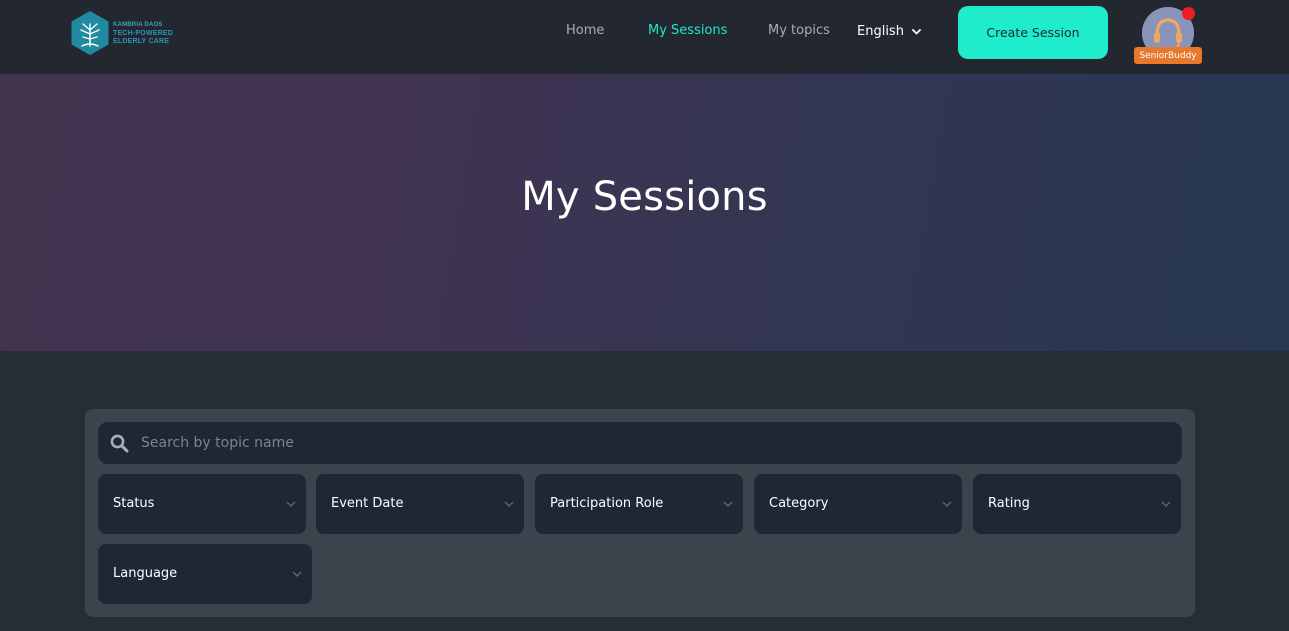 This screenshot has height=631, width=1289. I want to click on nav-my-sessions-link: My Sessions, so click(687, 30).